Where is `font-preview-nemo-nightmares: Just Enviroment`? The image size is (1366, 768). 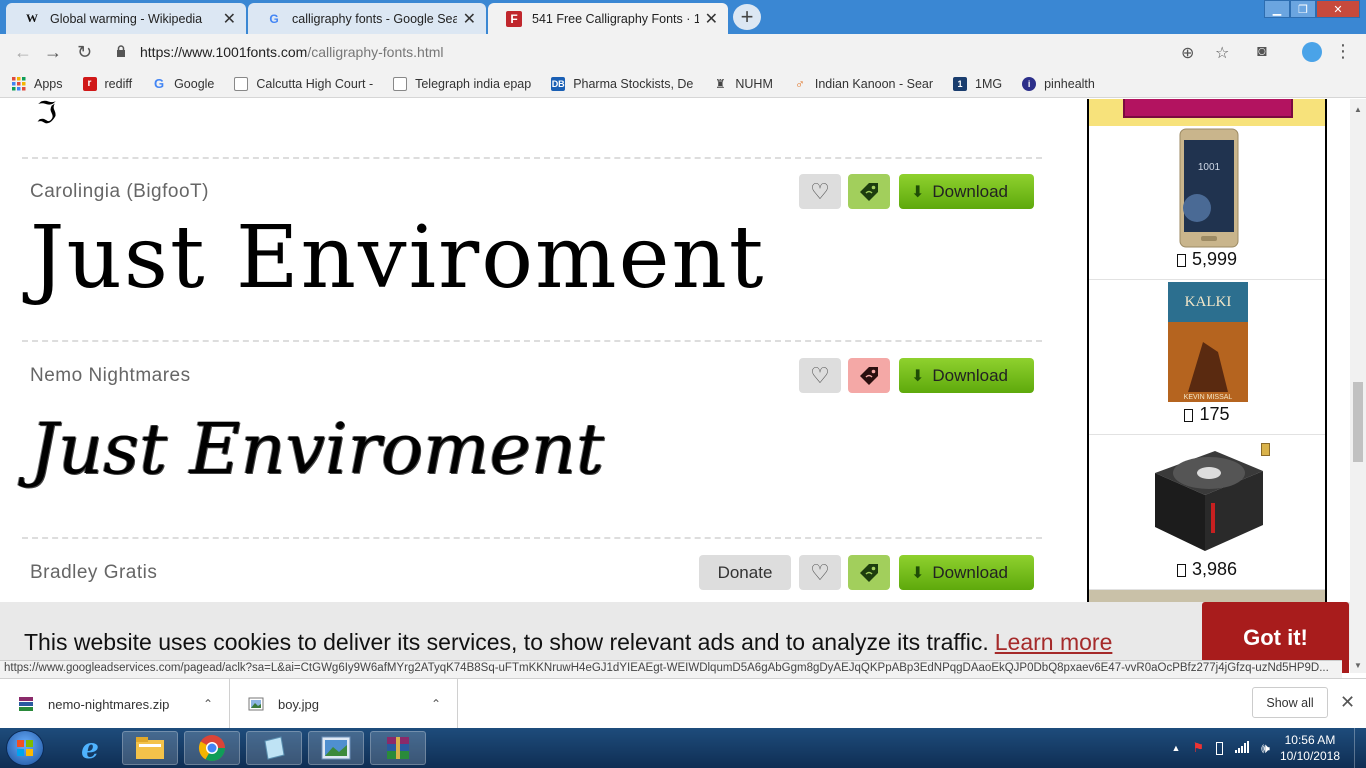
font-preview-nemo-nightmares: Just Enviroment is located at coordinates (317, 449).